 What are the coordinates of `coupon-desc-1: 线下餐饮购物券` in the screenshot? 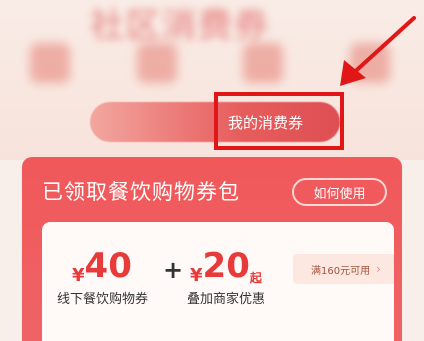 It's located at (103, 299).